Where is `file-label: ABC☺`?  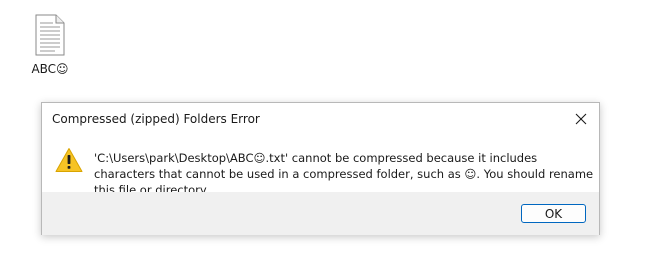 file-label: ABC☺ is located at coordinates (50, 69).